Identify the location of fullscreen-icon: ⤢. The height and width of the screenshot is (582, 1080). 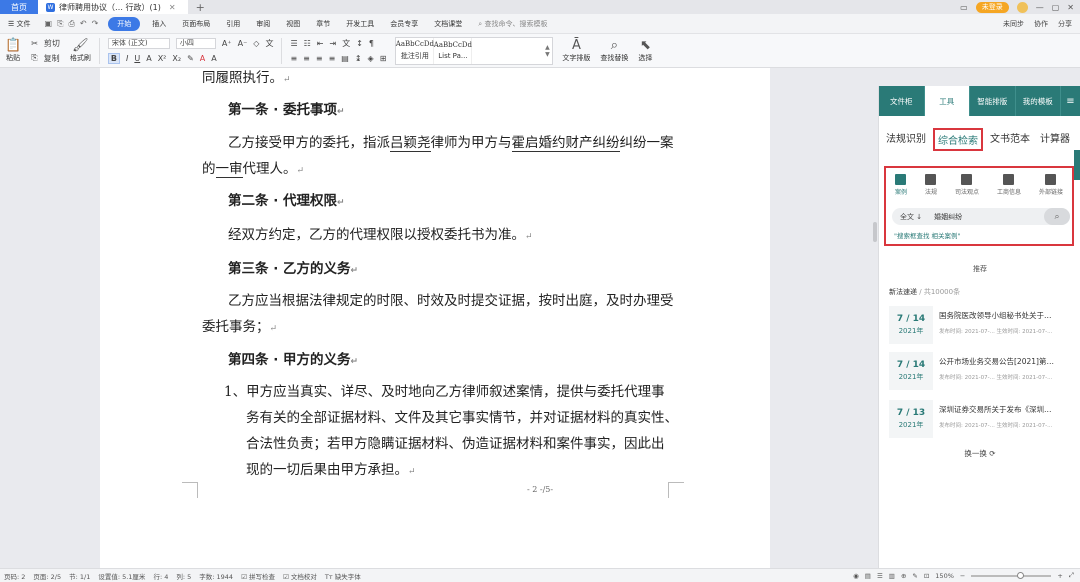
(1071, 575).